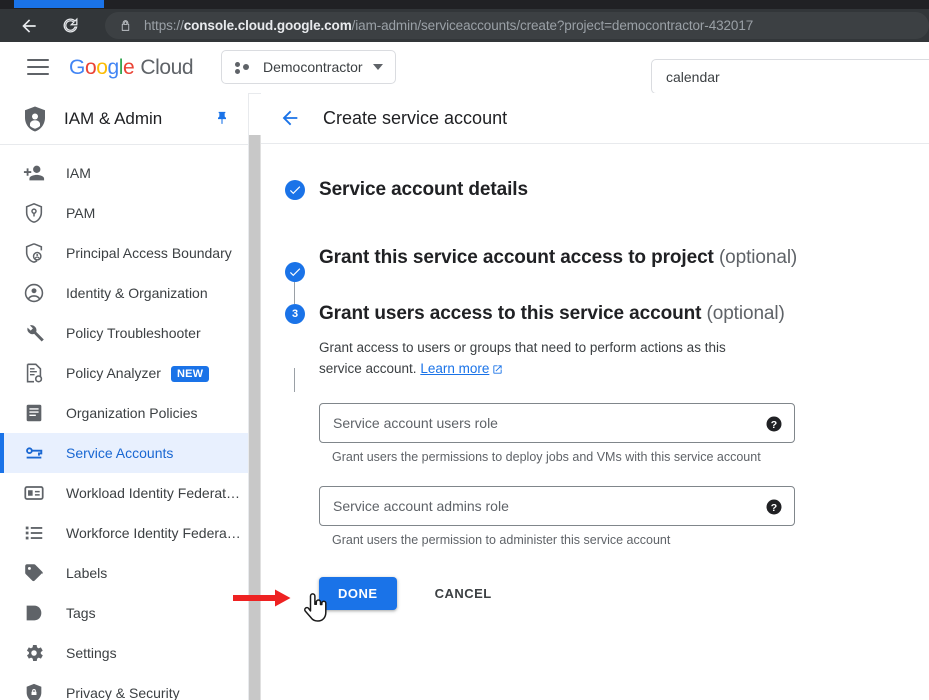 This screenshot has width=929, height=700. I want to click on search-box, so click(790, 76).